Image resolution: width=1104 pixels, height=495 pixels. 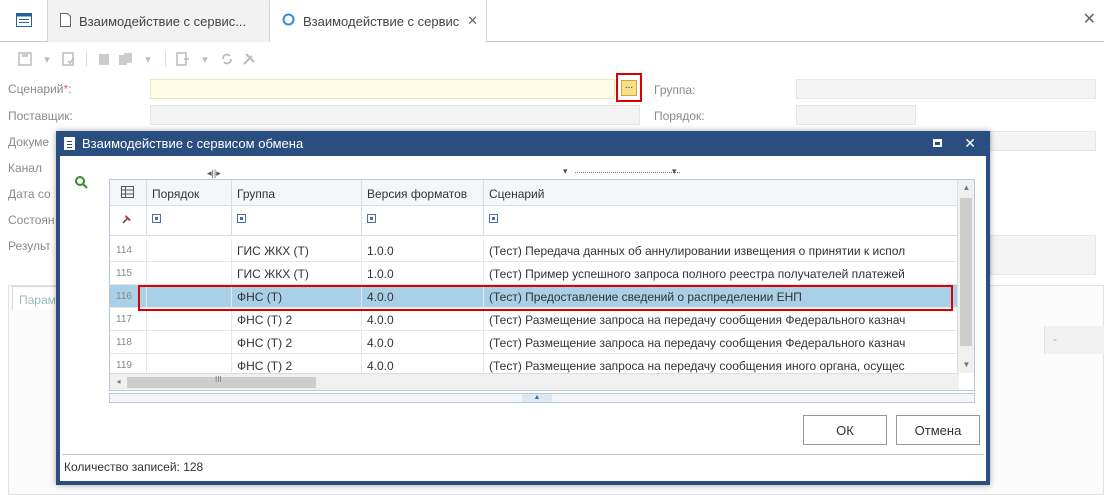 What do you see at coordinates (29, 194) in the screenshot?
I see `date-label: Дата со` at bounding box center [29, 194].